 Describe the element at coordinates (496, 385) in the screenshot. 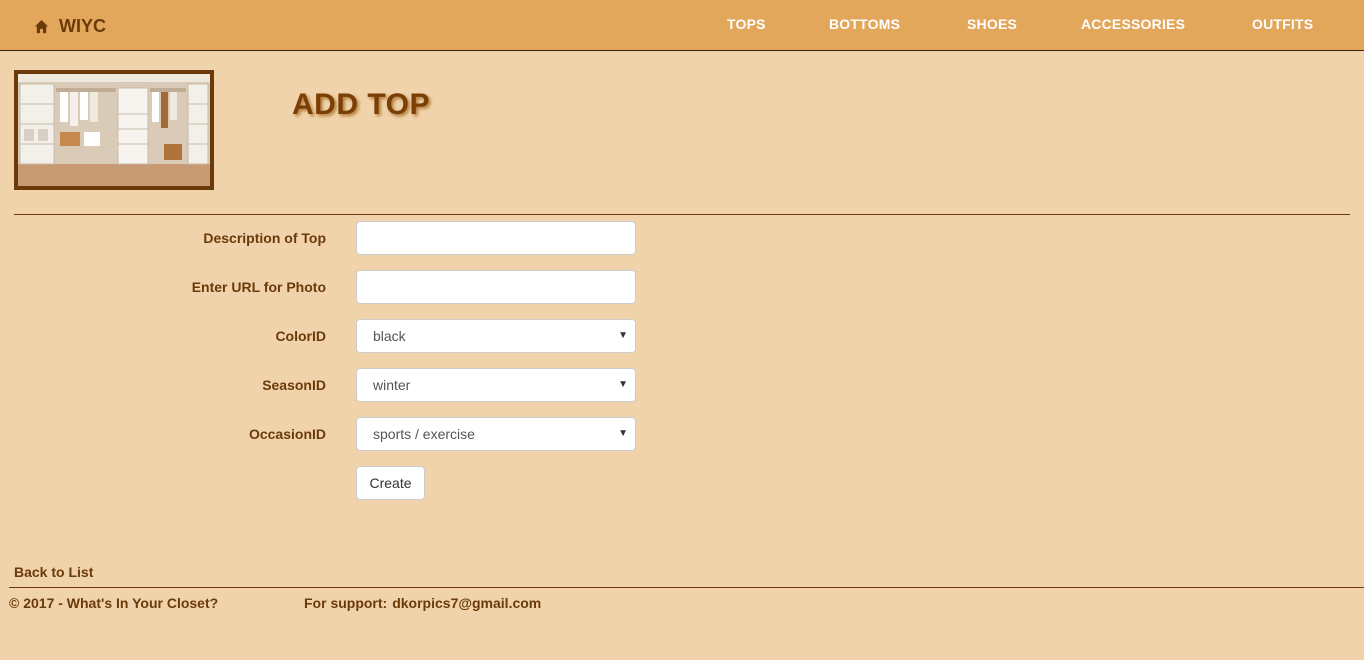

I see `season-select: winter ▼` at that location.